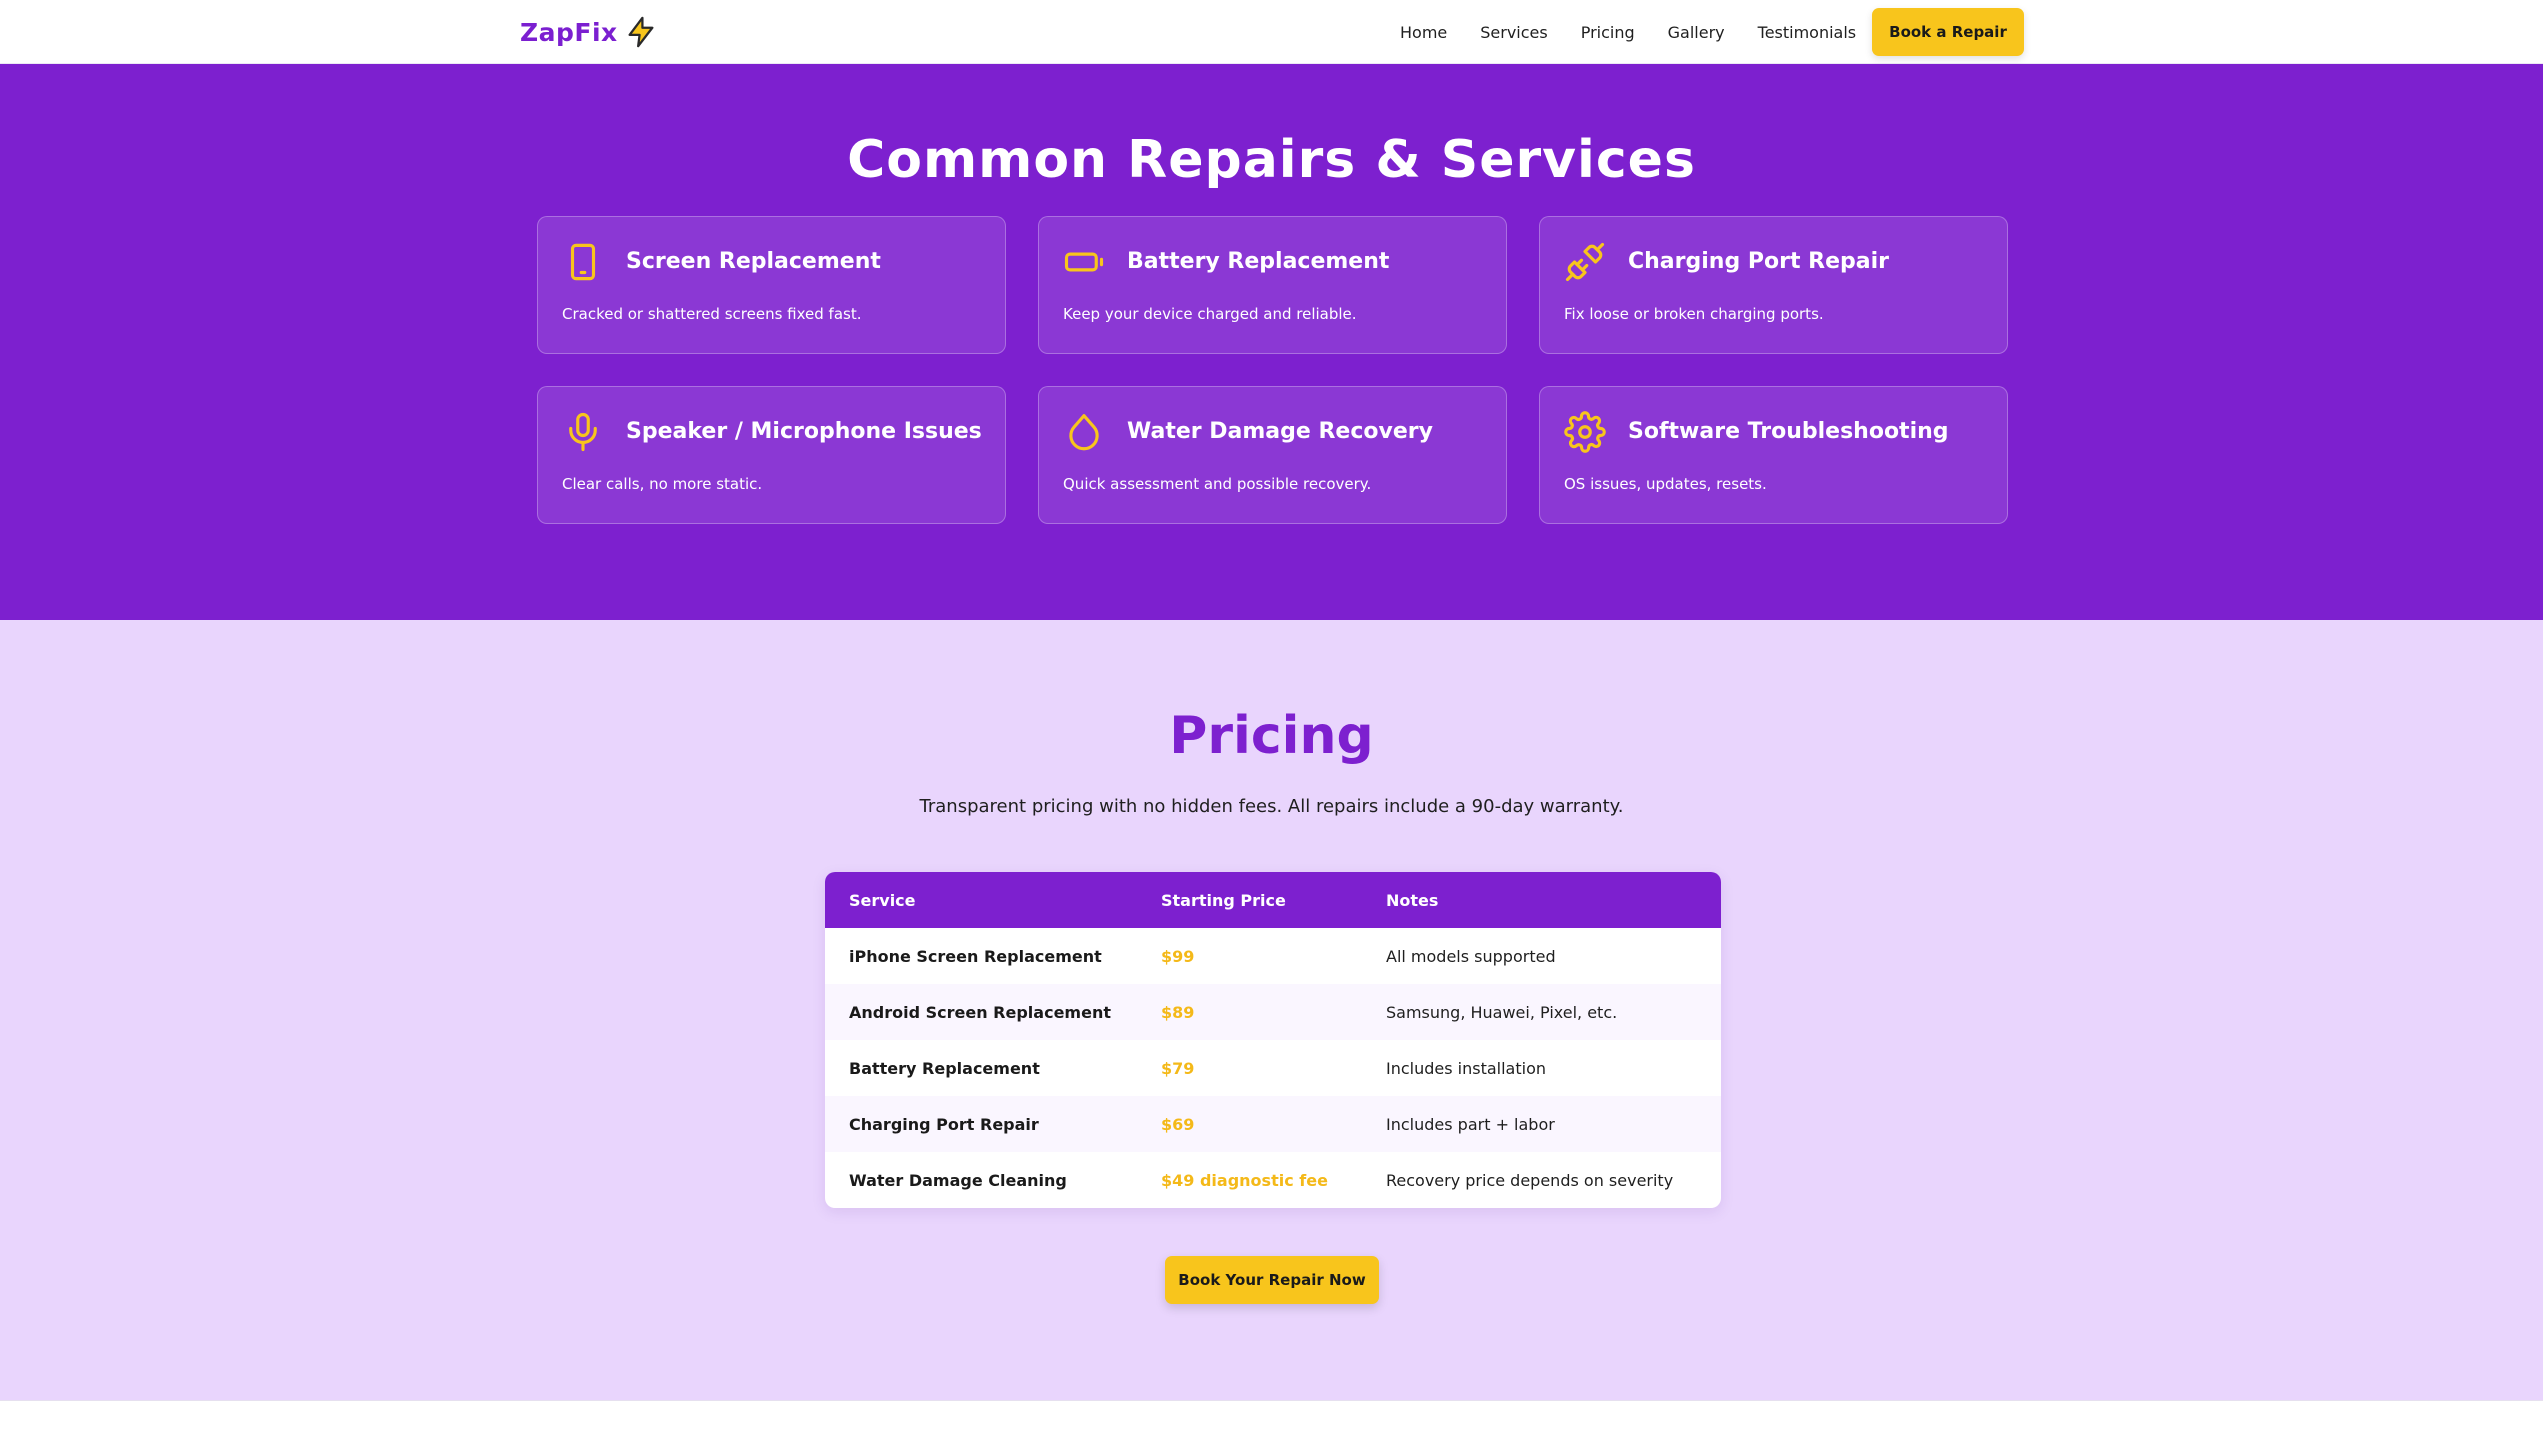 The width and height of the screenshot is (2543, 1440). What do you see at coordinates (1665, 484) in the screenshot?
I see `service-card-desc: OS issues, updates, resets.` at bounding box center [1665, 484].